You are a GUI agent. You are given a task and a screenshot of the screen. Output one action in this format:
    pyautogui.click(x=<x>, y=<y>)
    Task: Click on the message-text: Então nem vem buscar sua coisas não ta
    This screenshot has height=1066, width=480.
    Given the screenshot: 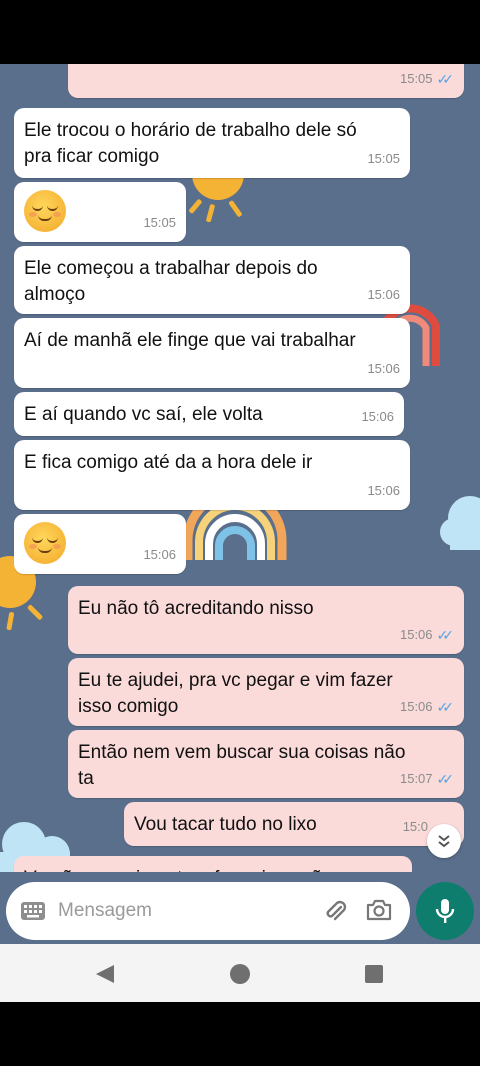 What is the action you would take?
    pyautogui.click(x=242, y=765)
    